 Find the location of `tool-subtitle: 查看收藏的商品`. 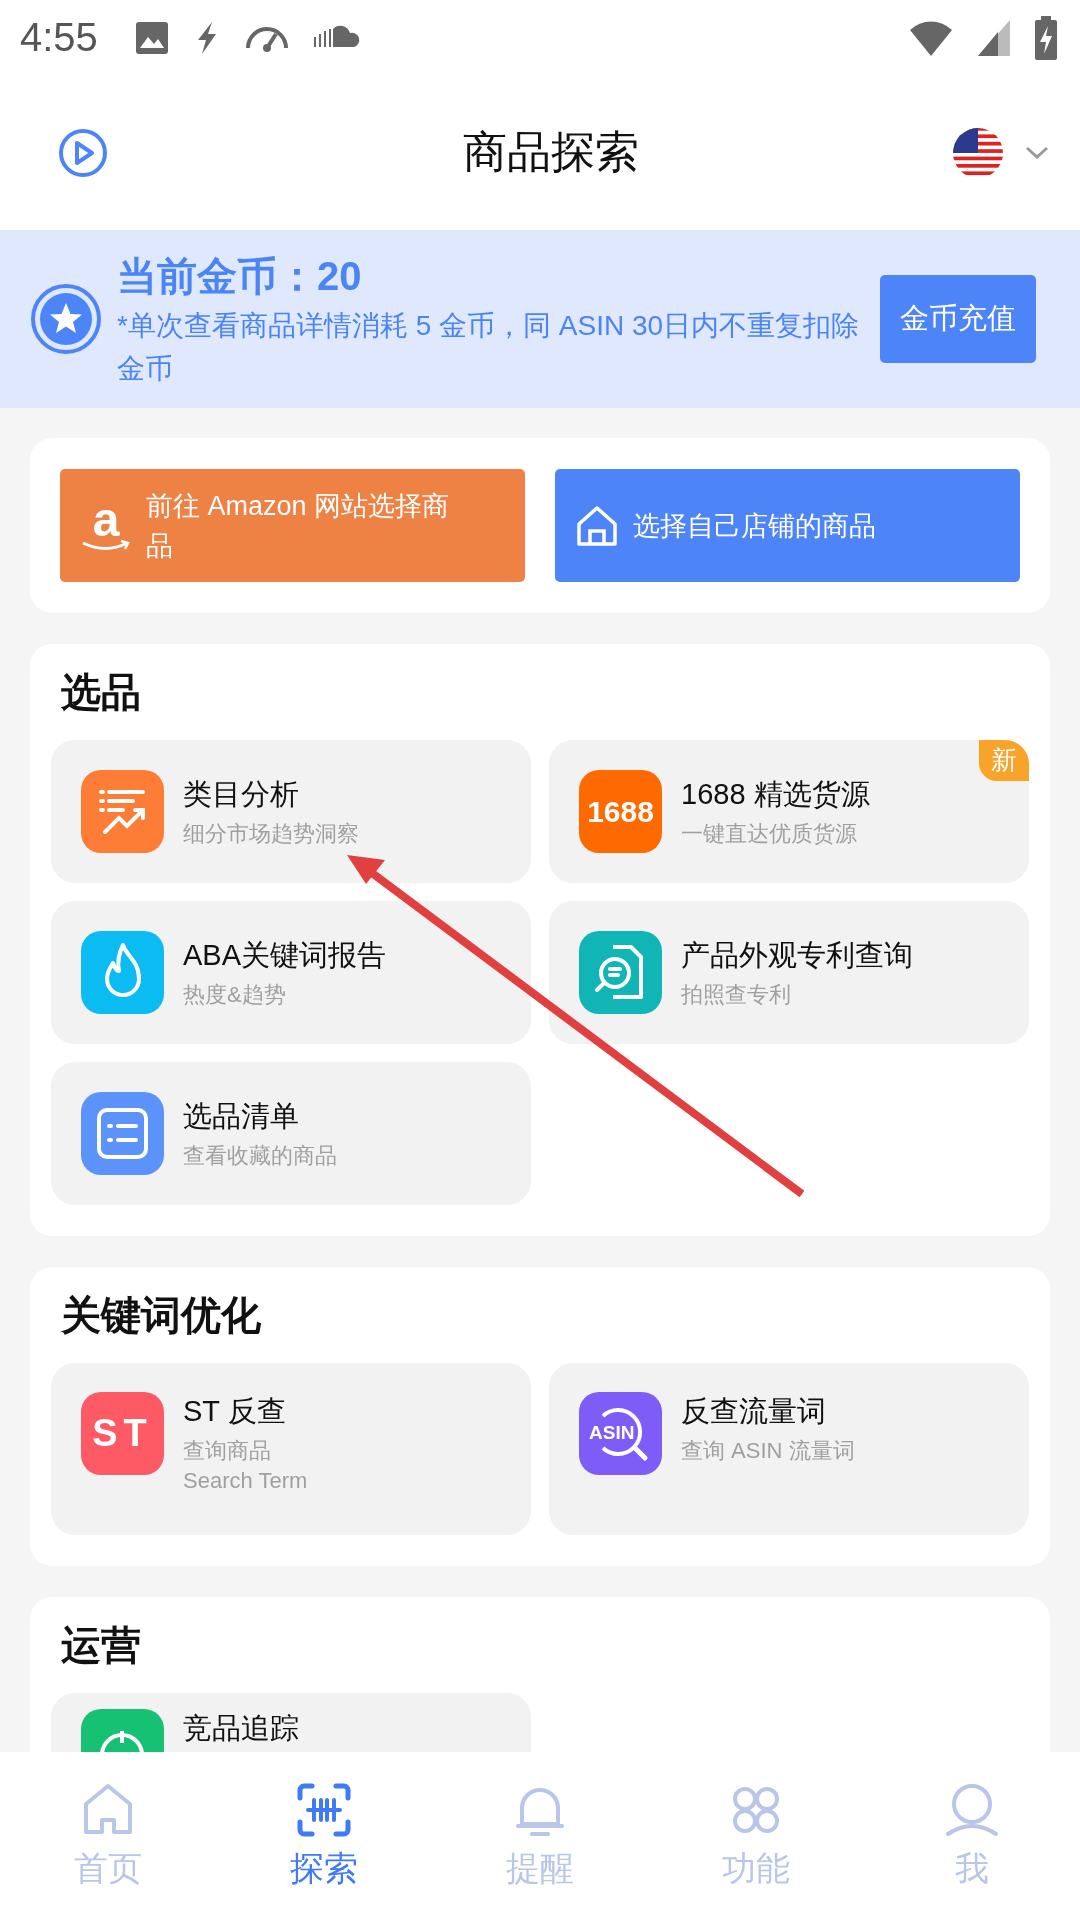

tool-subtitle: 查看收藏的商品 is located at coordinates (260, 1155).